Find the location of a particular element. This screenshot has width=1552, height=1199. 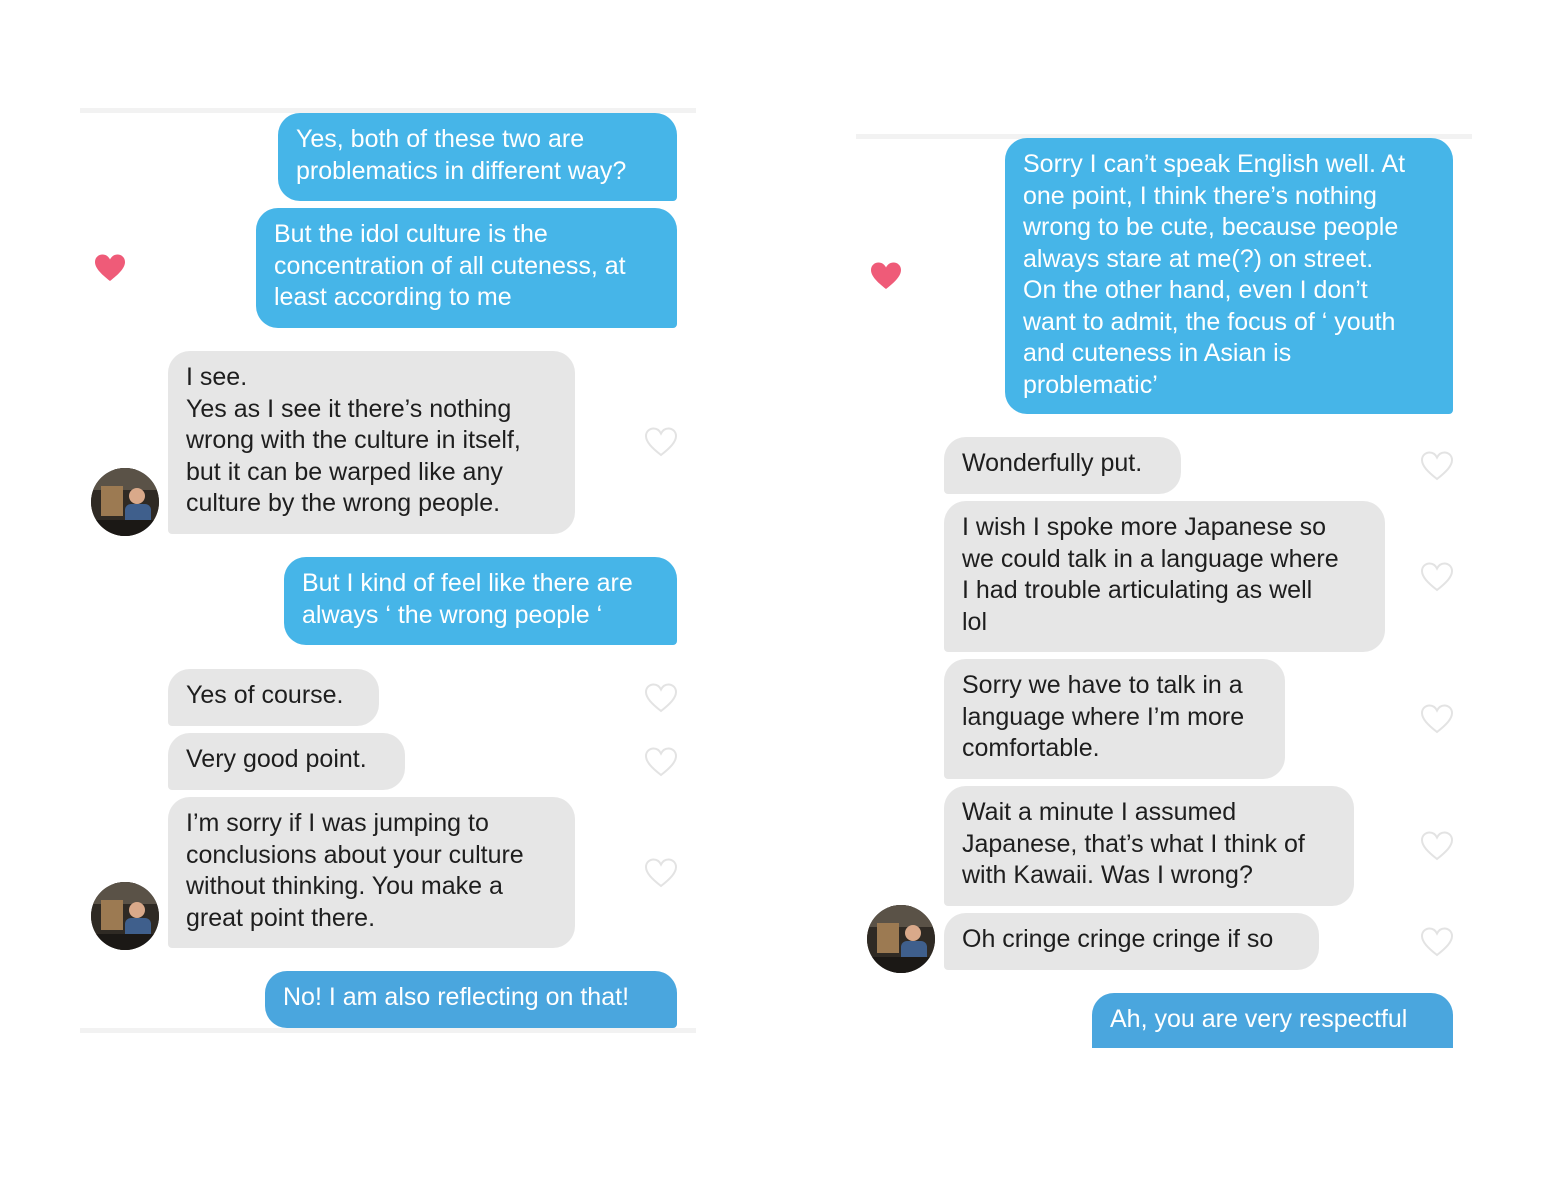

message-incoming: Very good point. is located at coordinates (286, 761).